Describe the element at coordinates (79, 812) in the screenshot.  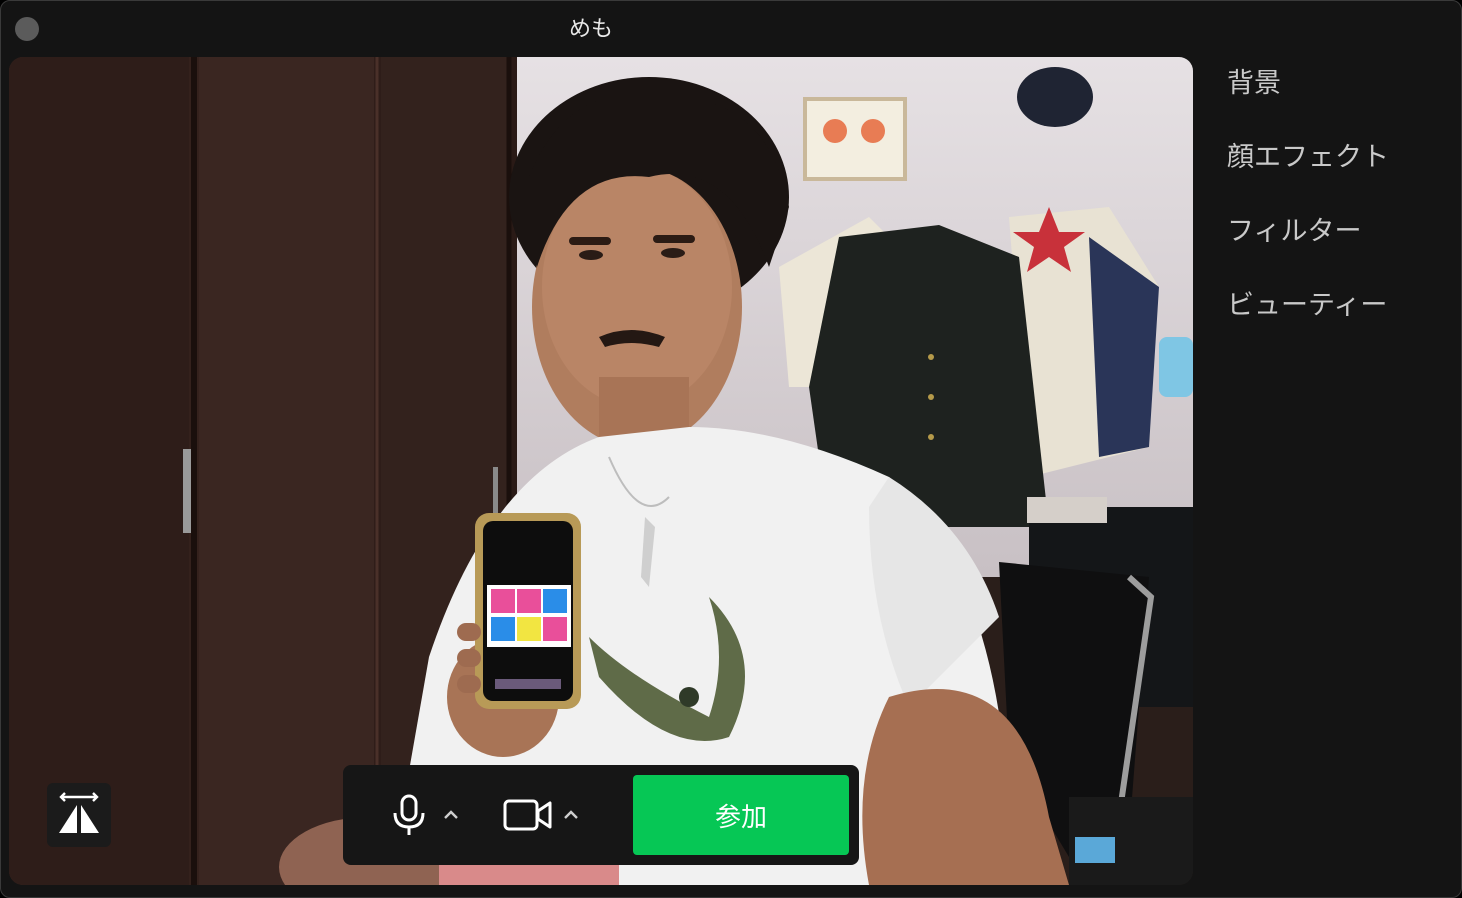
I see `mirror-flip-icon` at that location.